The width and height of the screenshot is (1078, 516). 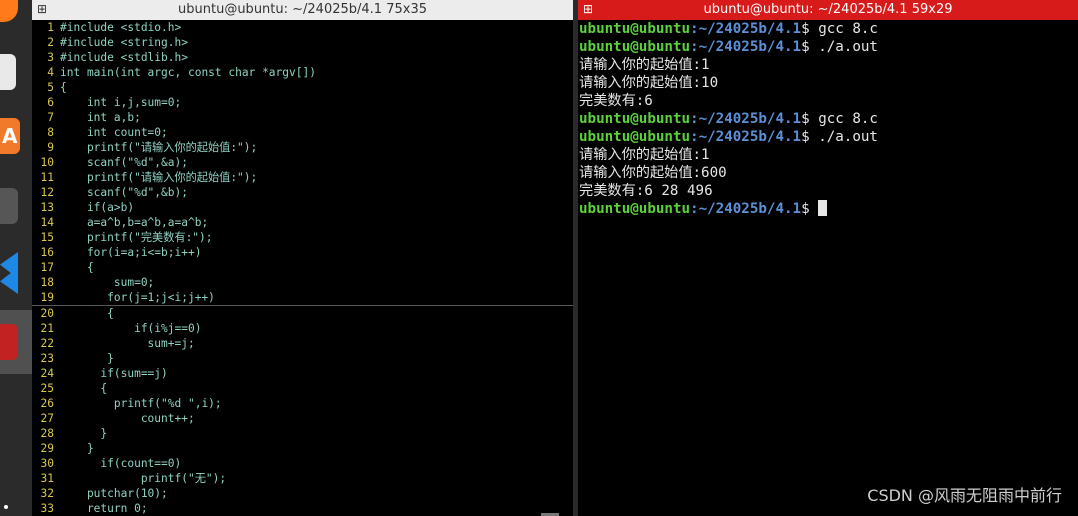 I want to click on code-text: putchar(10);, so click(x=114, y=493).